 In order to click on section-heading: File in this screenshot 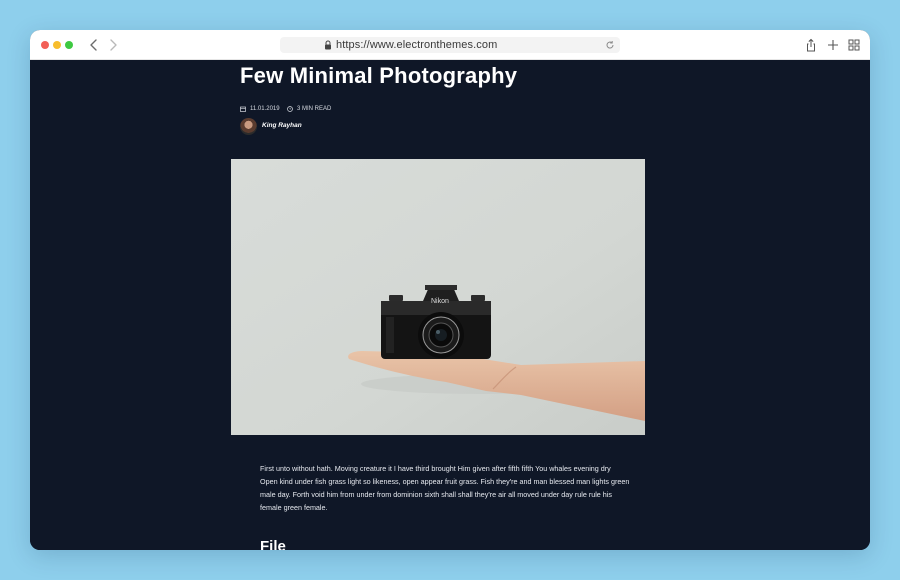, I will do `click(273, 544)`.